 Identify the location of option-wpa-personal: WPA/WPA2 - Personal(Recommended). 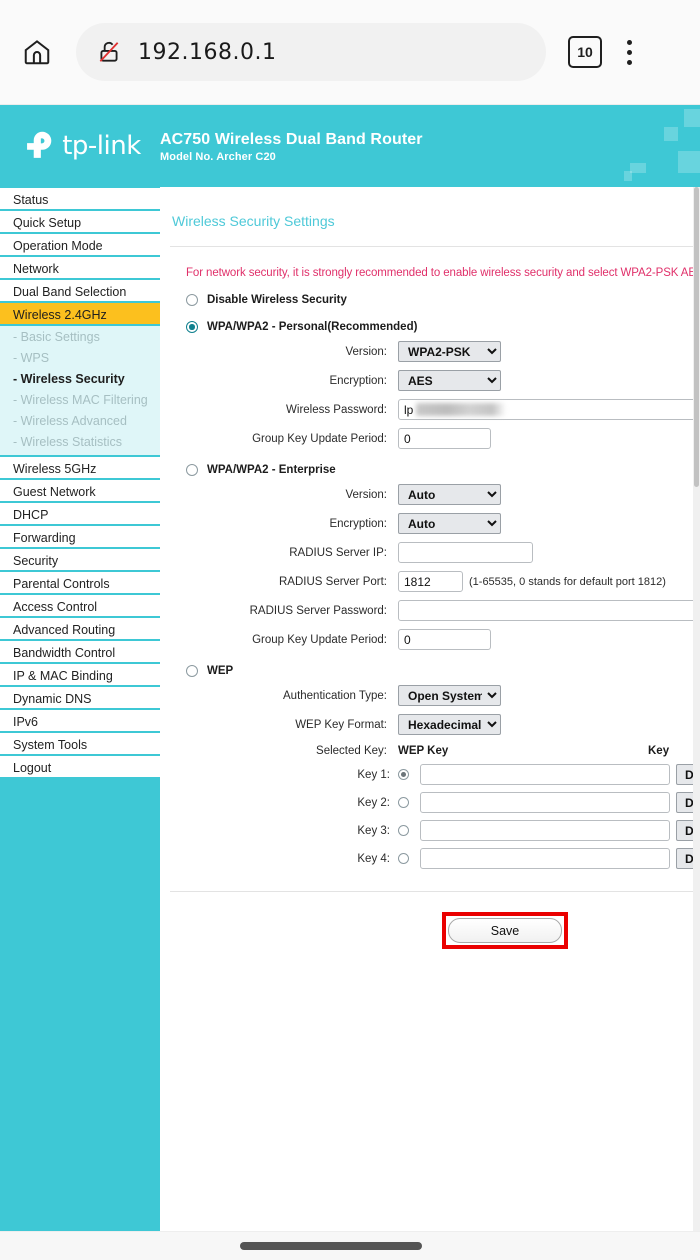
(430, 327).